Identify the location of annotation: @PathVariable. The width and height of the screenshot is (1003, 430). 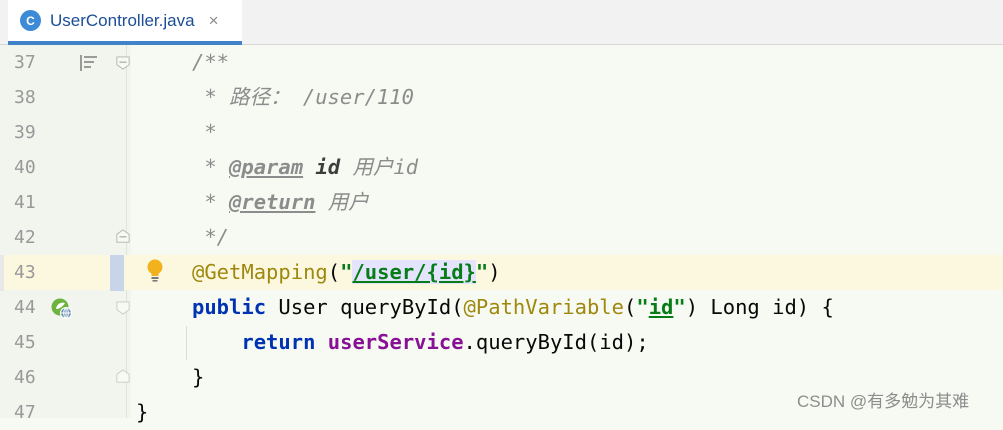
(543, 307).